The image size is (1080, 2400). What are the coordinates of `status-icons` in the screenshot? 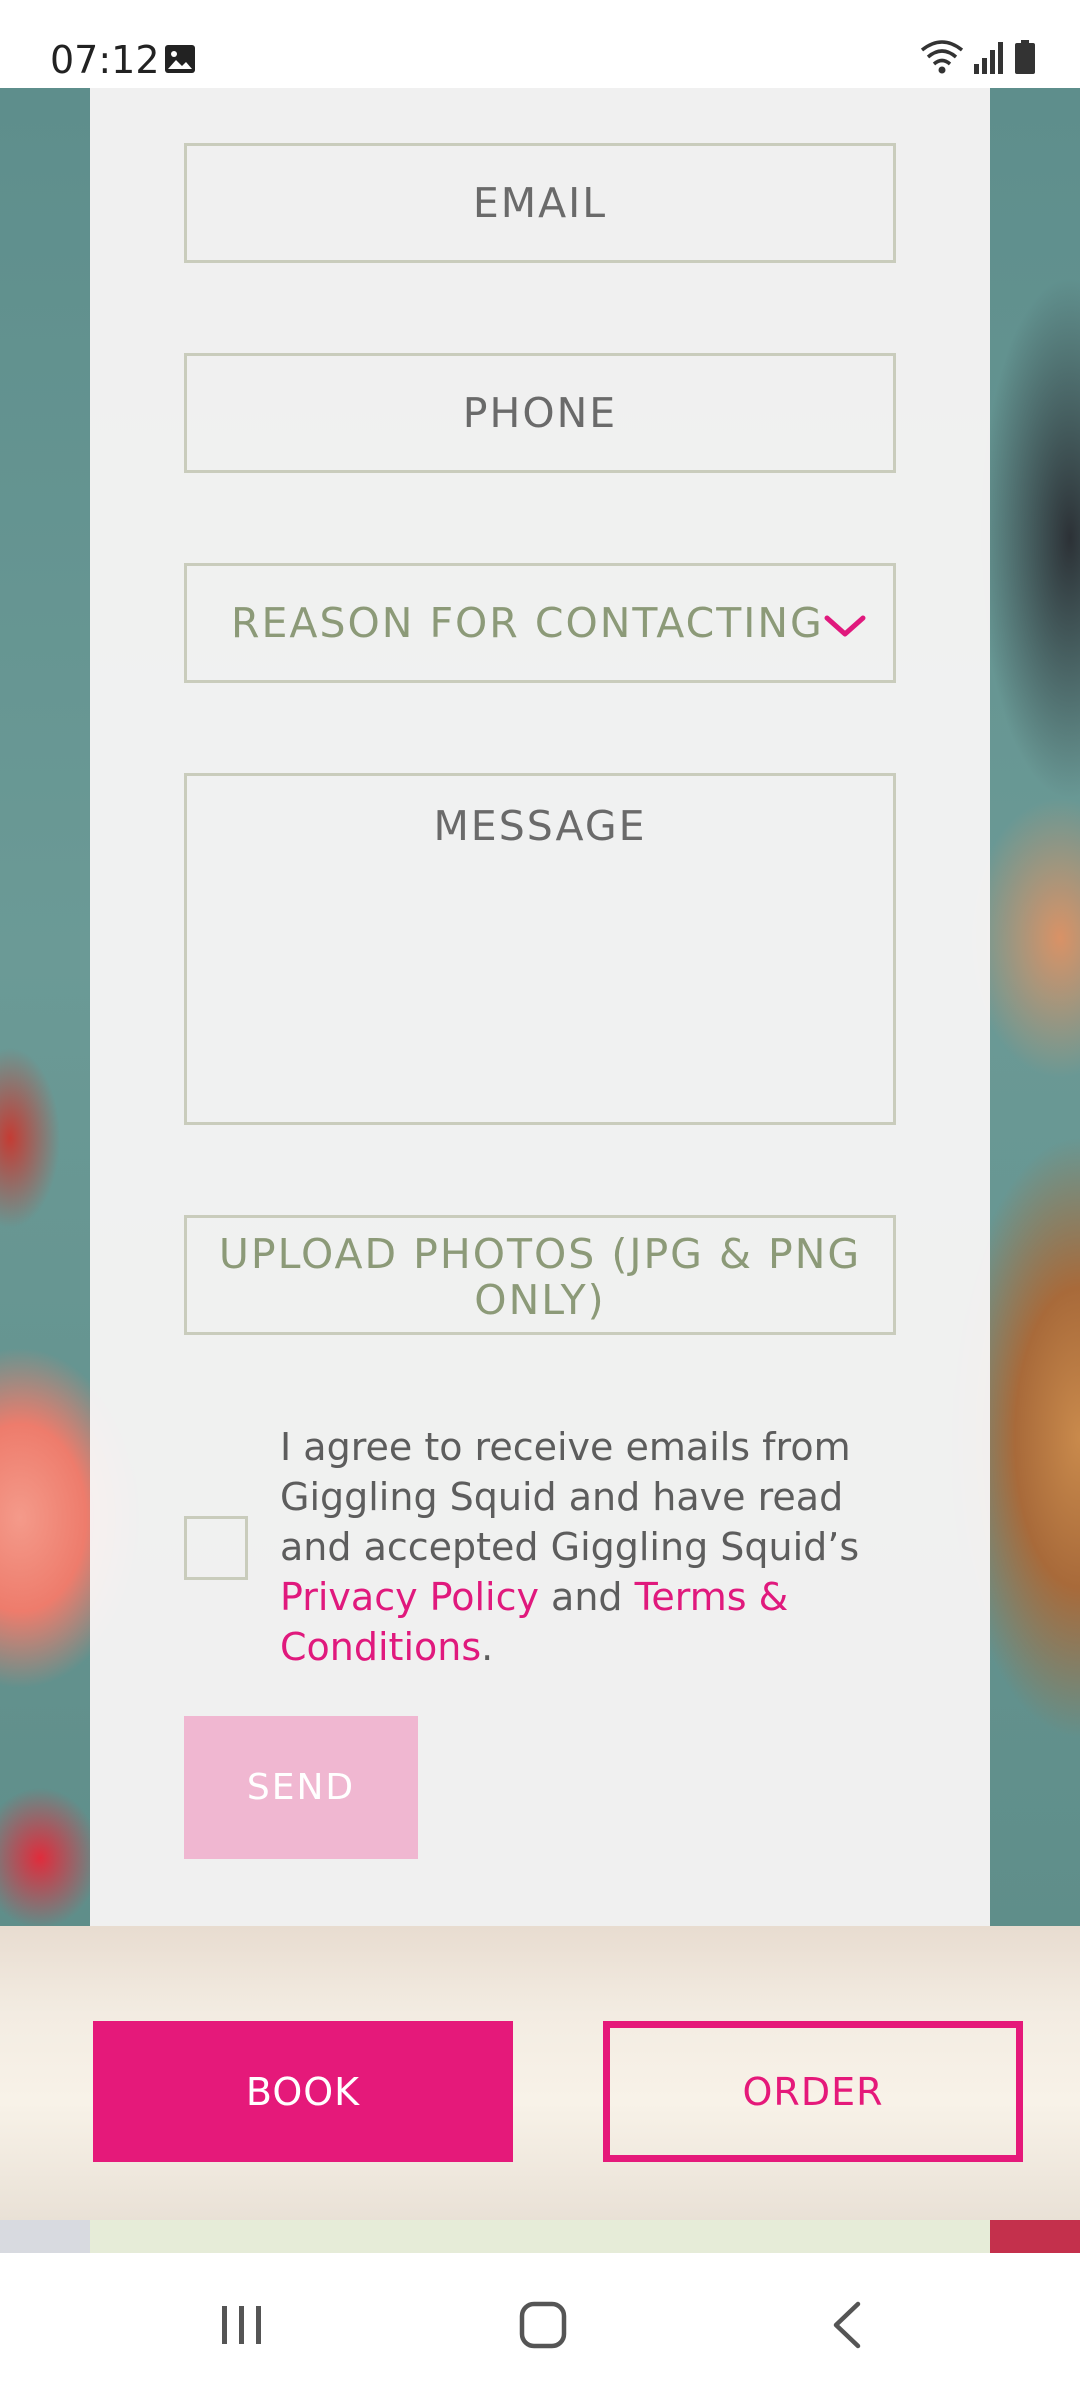 It's located at (978, 57).